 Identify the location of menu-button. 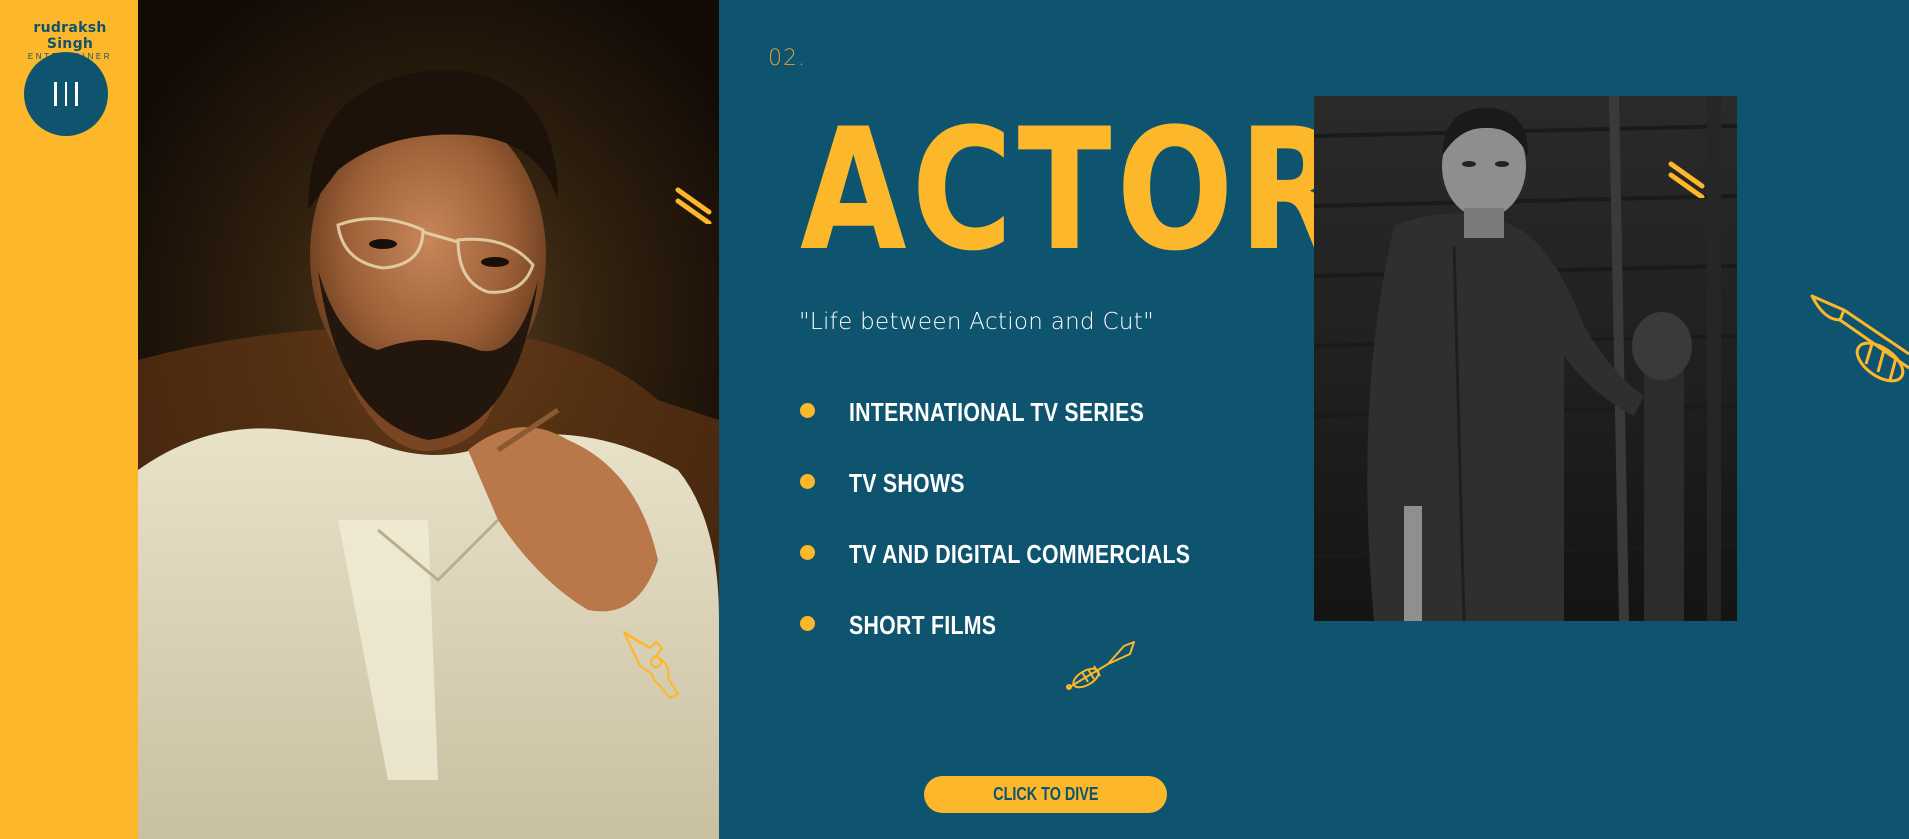
(66, 94).